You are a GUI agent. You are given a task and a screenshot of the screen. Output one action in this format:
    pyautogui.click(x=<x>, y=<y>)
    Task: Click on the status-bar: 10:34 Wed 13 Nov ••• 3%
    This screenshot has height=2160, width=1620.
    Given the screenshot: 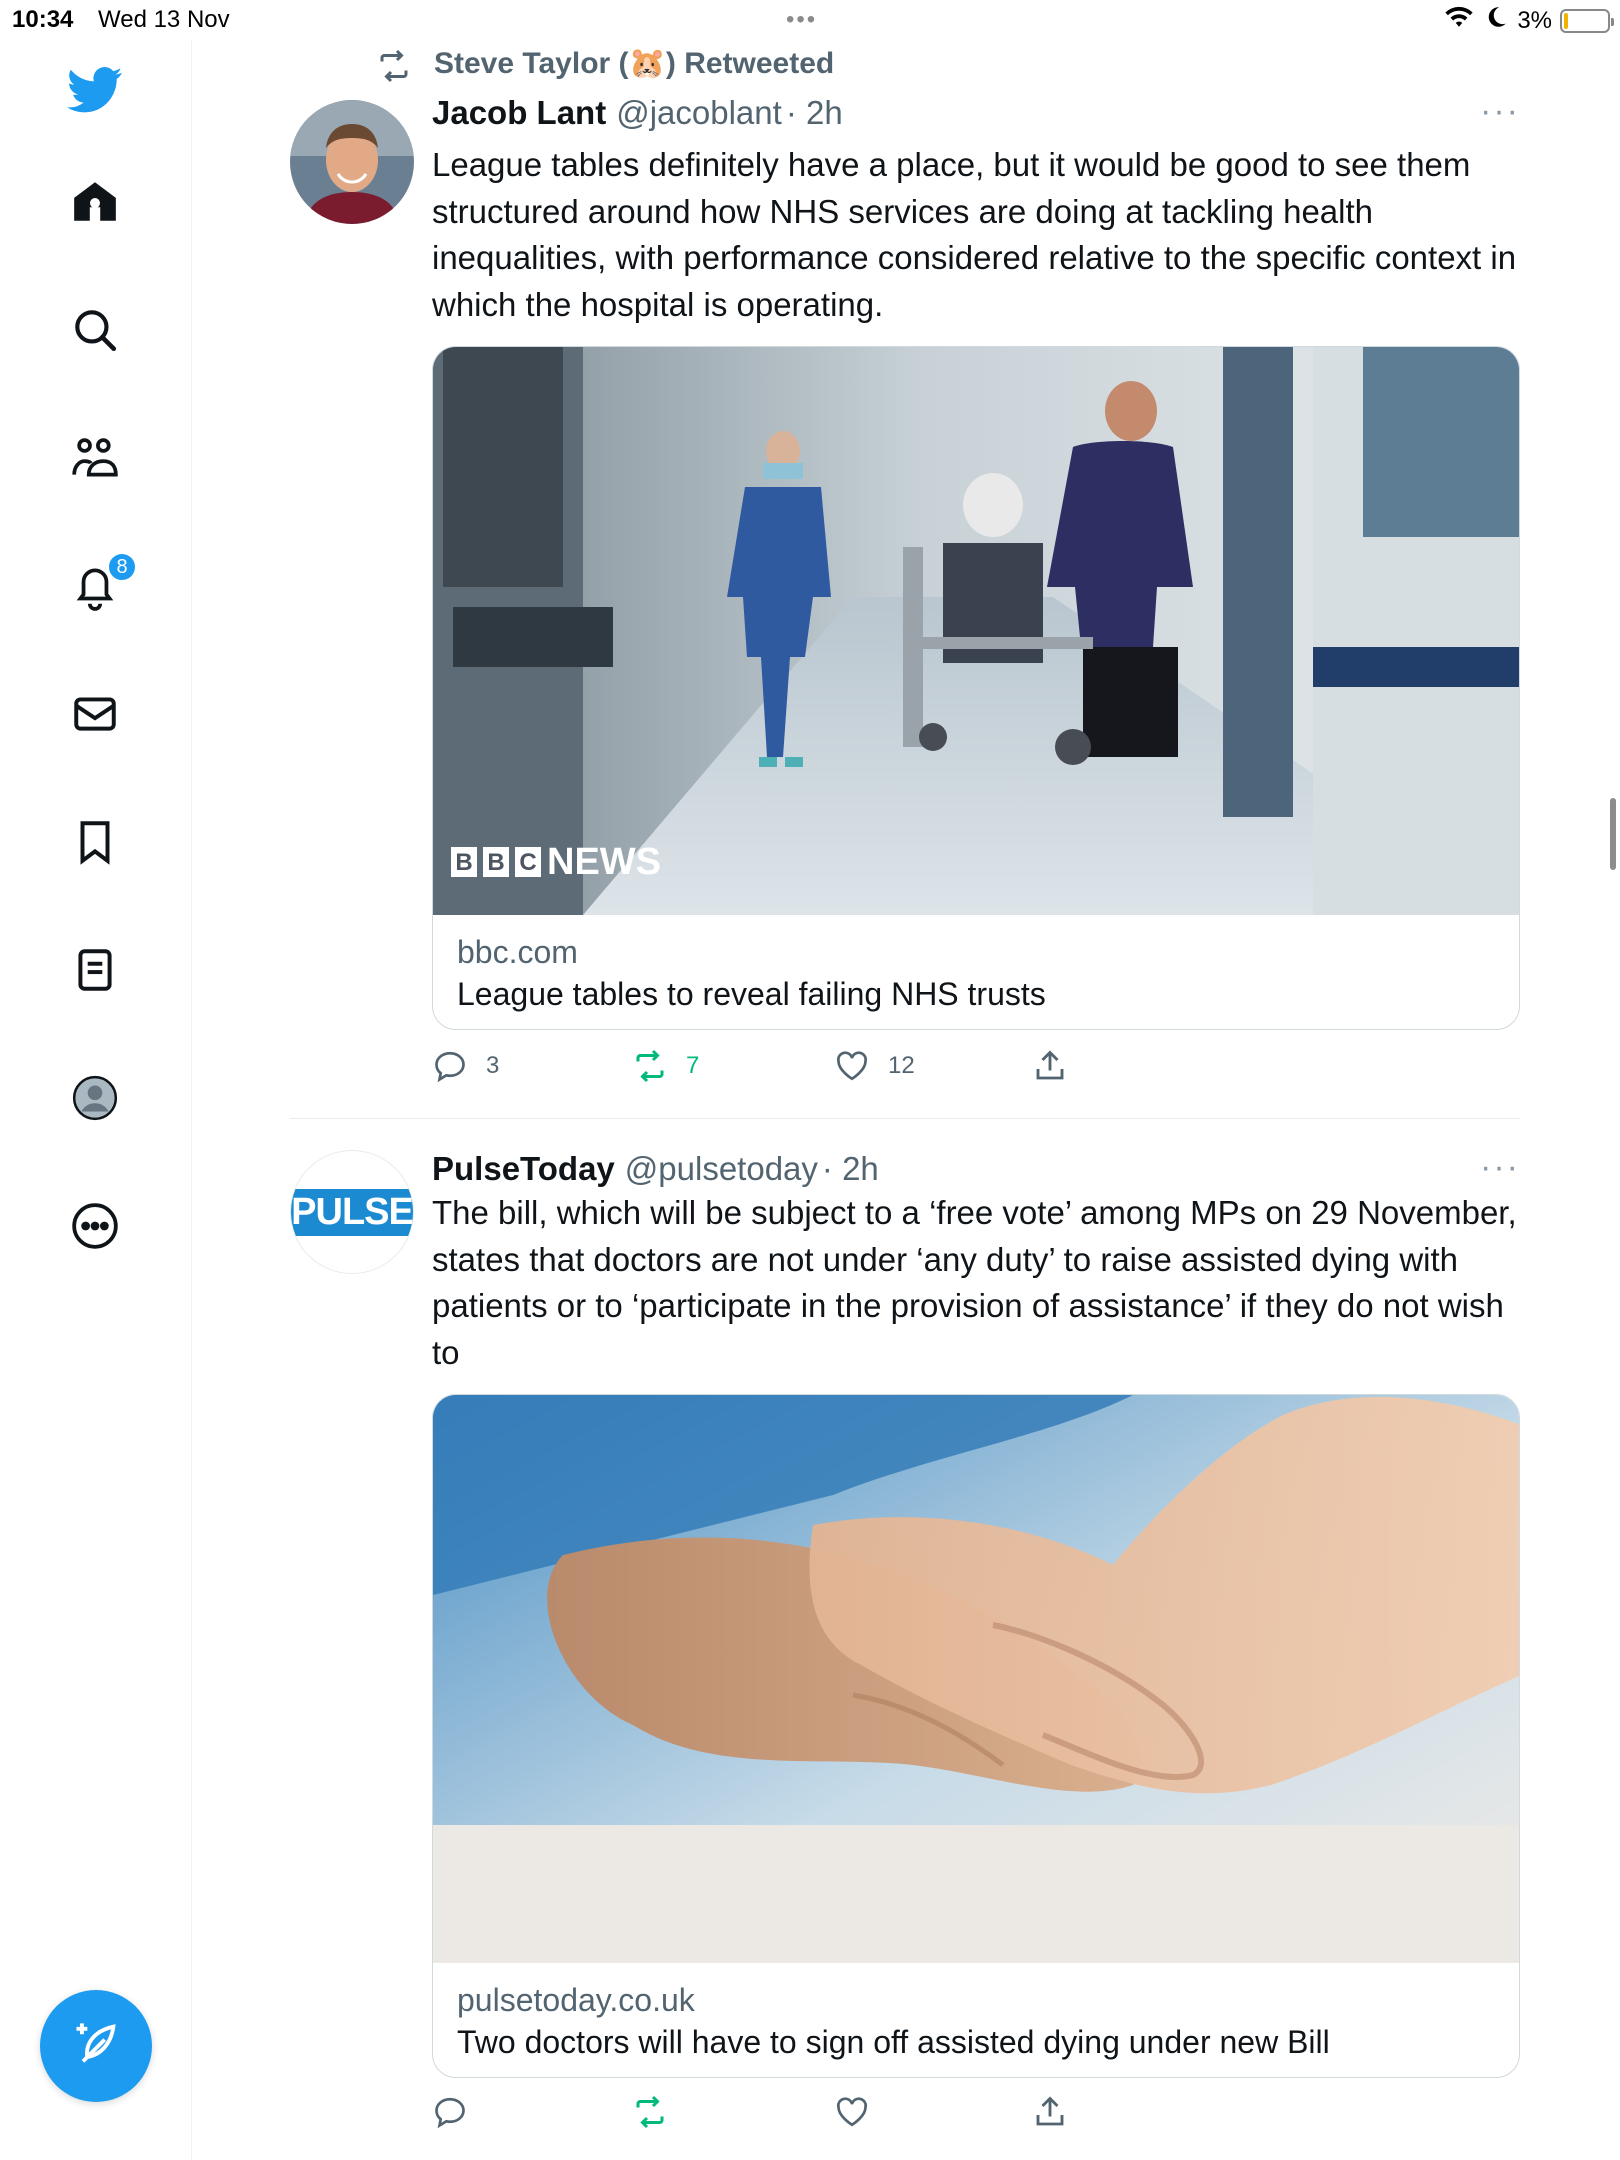 What is the action you would take?
    pyautogui.click(x=810, y=20)
    